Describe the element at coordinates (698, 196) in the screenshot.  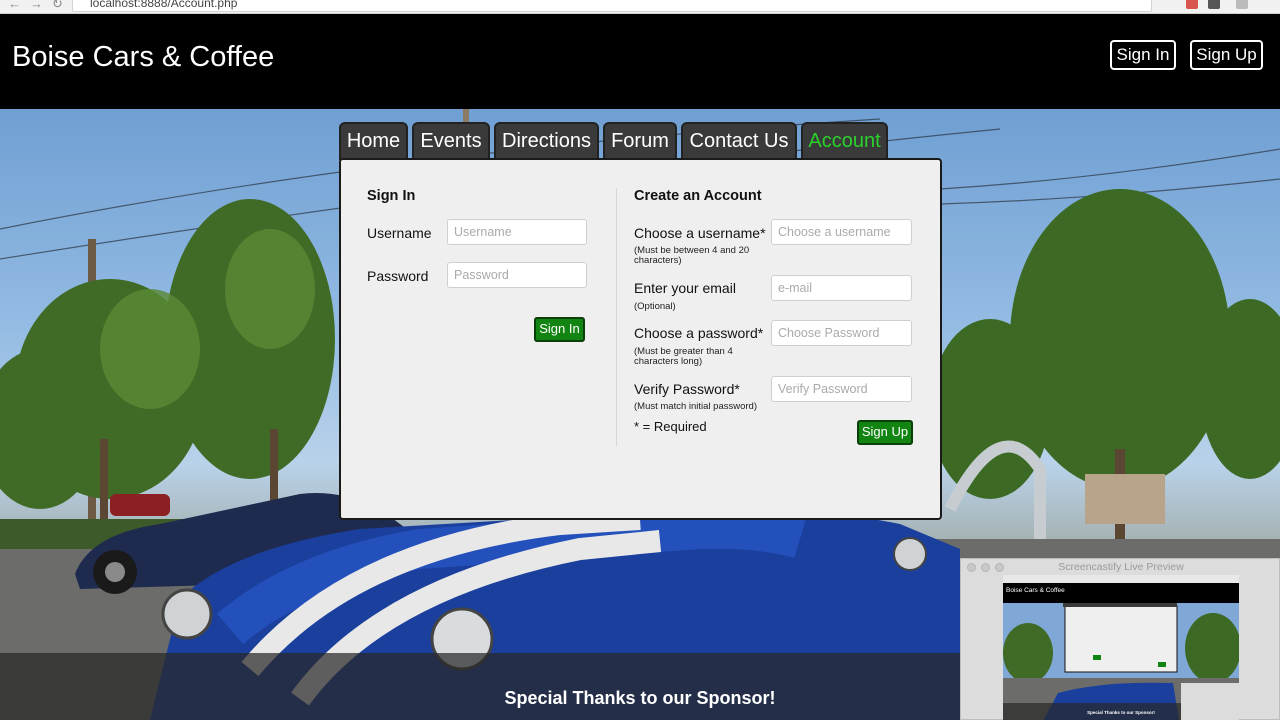
I see `create-account-heading: Create an Account` at that location.